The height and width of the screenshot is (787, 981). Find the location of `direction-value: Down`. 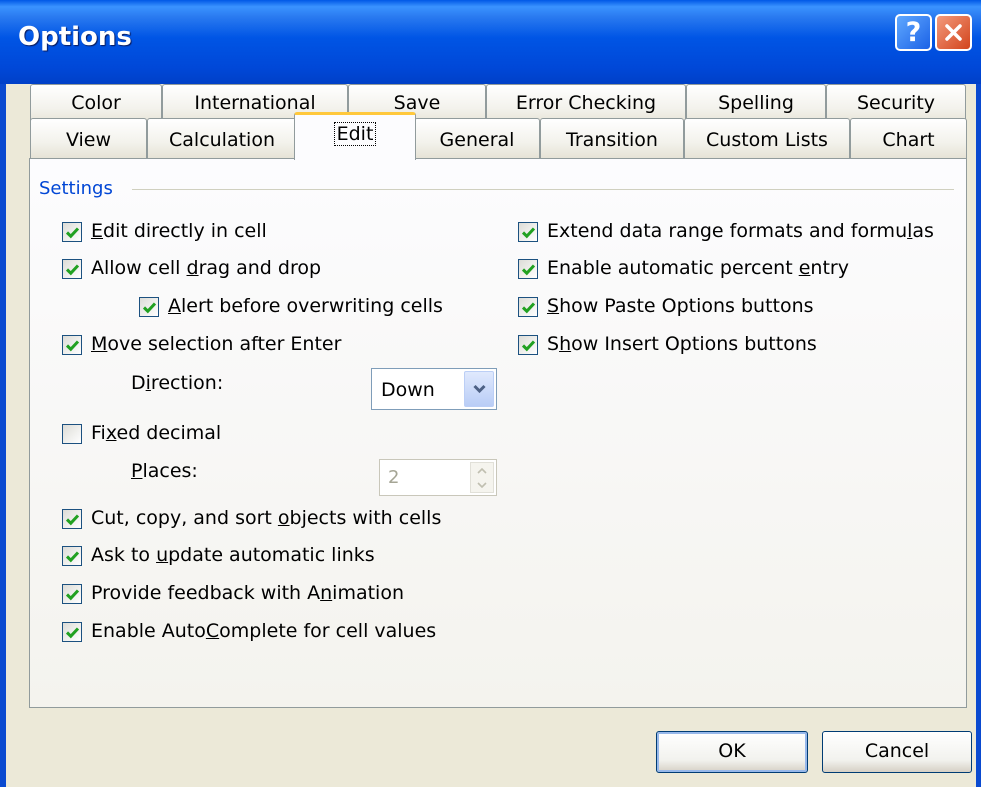

direction-value: Down is located at coordinates (408, 390).